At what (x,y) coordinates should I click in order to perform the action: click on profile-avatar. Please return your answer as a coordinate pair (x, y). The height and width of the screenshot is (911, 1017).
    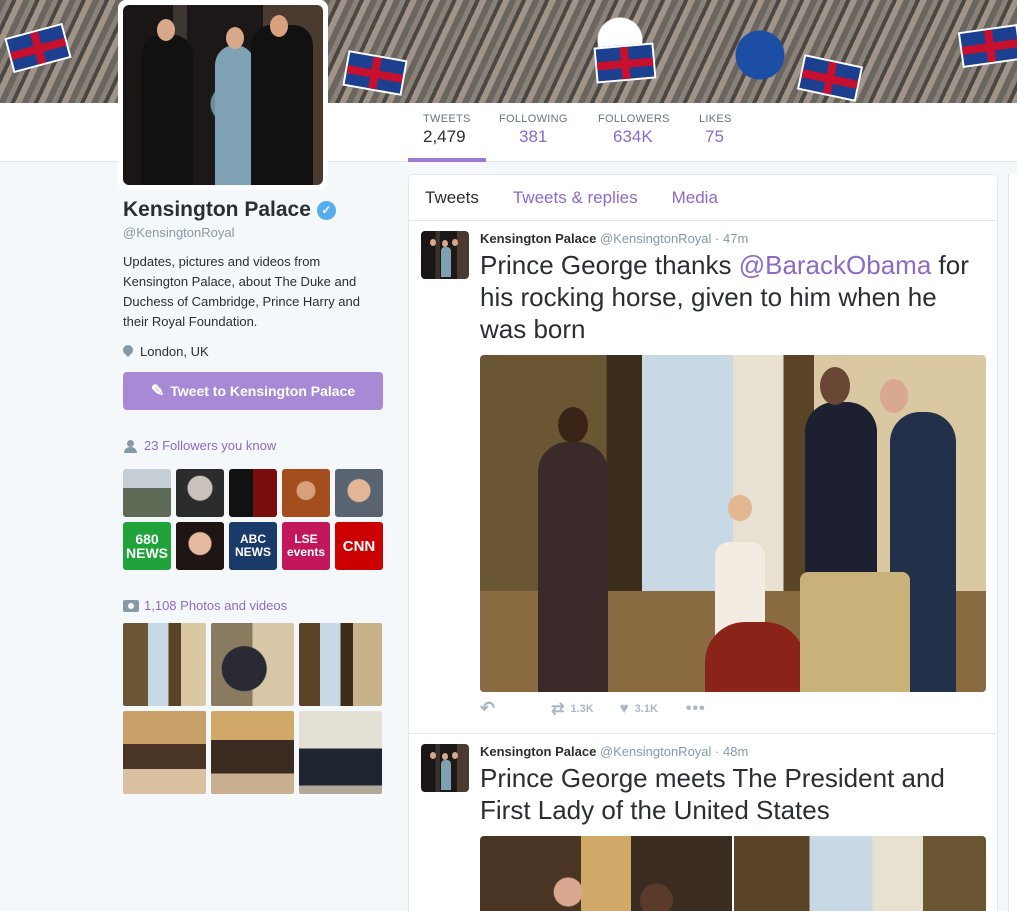
    Looking at the image, I should click on (223, 95).